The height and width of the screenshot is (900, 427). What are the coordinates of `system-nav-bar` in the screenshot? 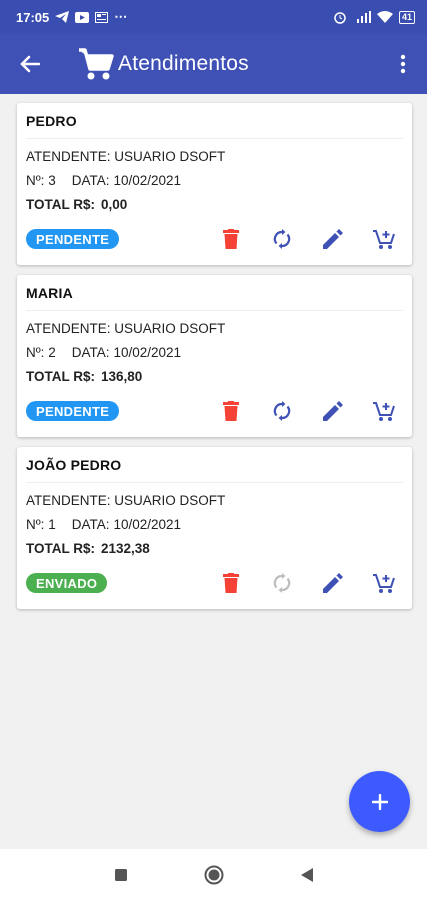 It's located at (213, 874).